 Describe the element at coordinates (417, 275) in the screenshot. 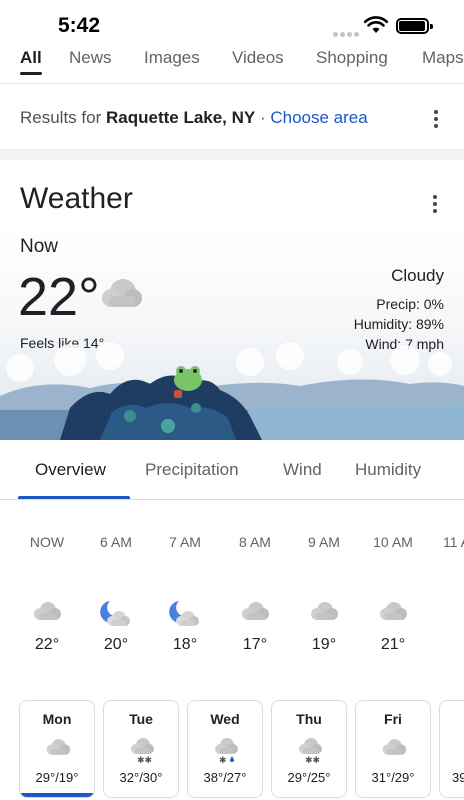

I see `condition: Cloudy` at that location.